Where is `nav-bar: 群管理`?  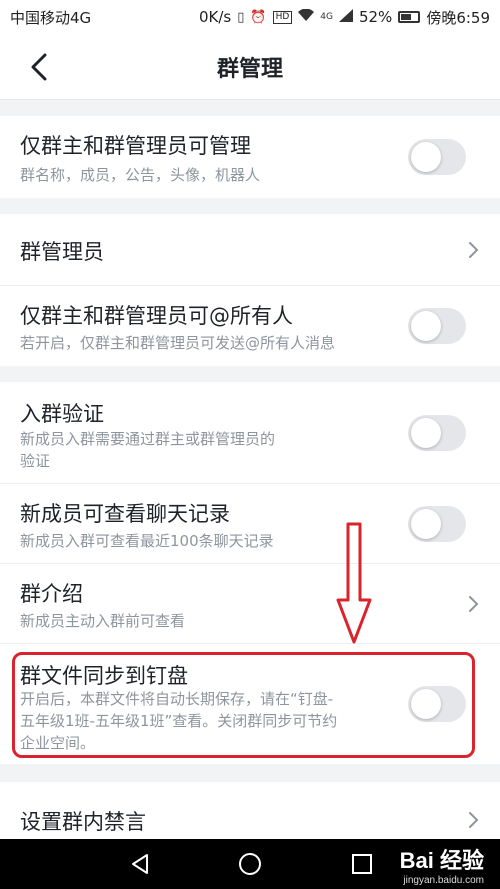 nav-bar: 群管理 is located at coordinates (250, 67).